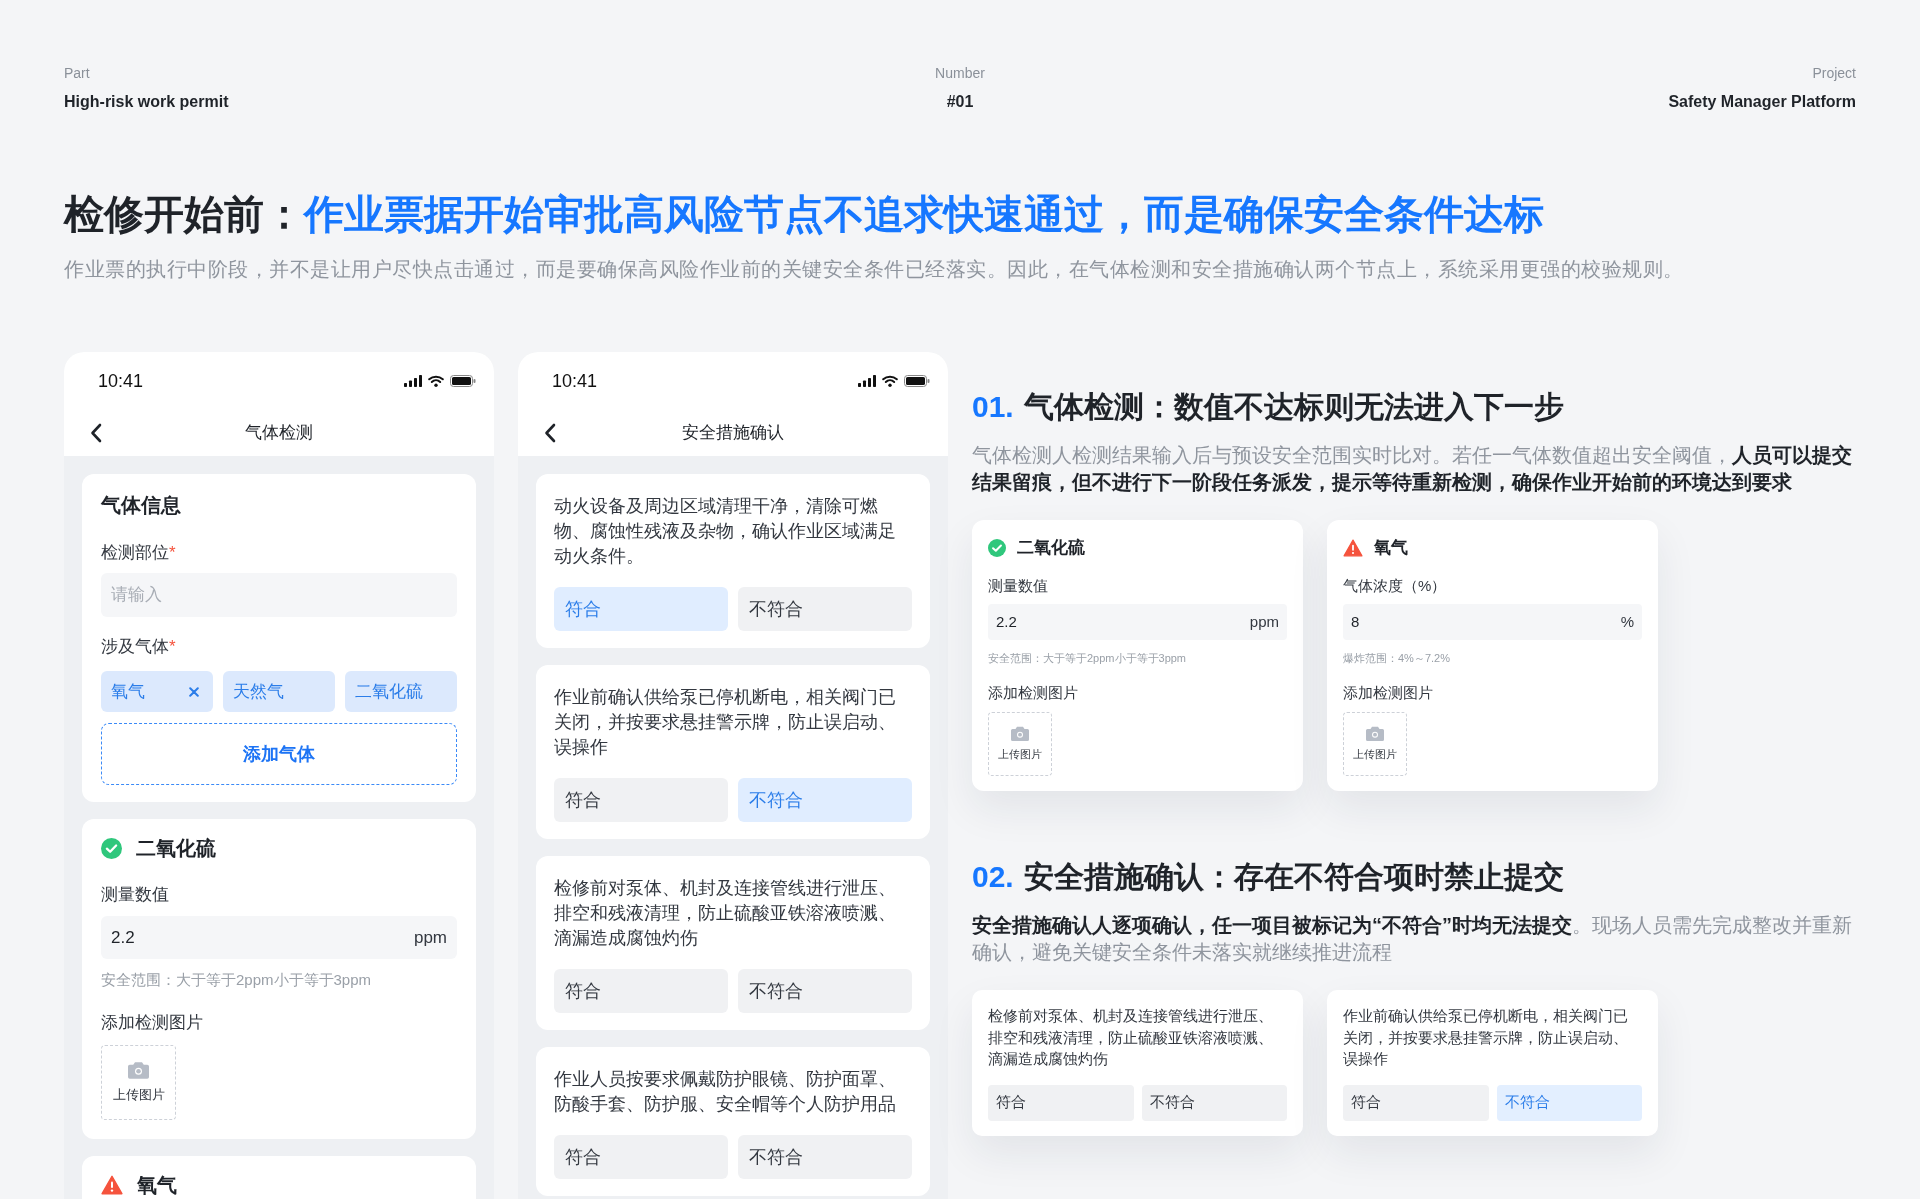 The image size is (1920, 1199). I want to click on measure-text: 作业人员按要求佩戴防护眼镜、防护面罩、防酸手套、防护服、安全帽等个人防护用品, so click(725, 1092).